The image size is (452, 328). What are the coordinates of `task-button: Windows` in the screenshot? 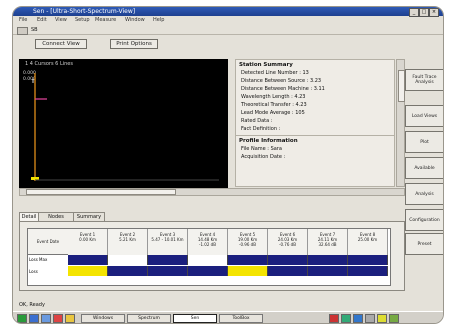 It's located at (103, 318).